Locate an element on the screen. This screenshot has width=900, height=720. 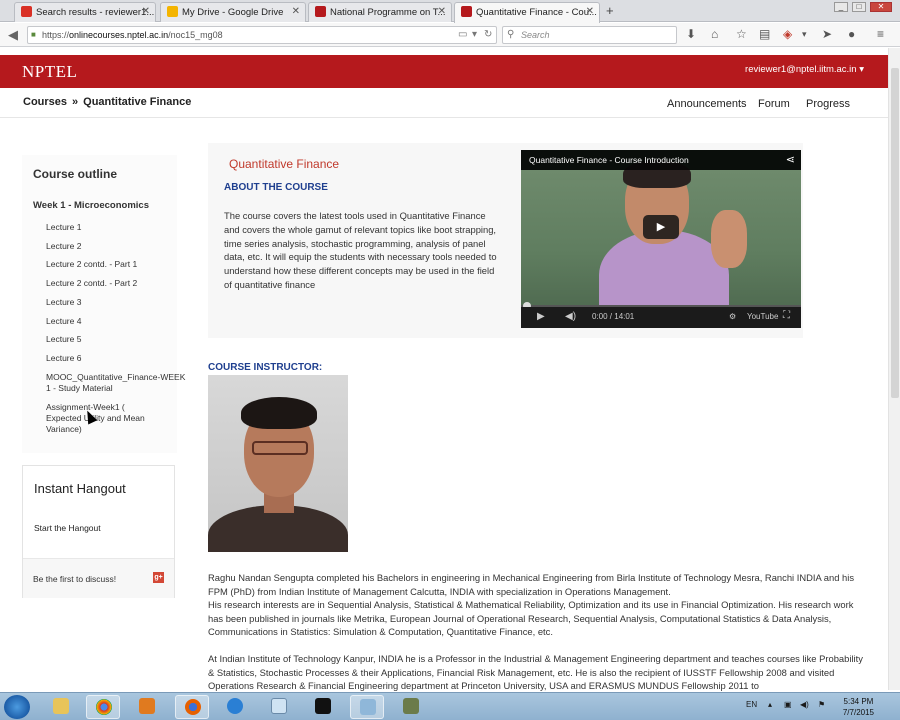
sidebar-item-lecture-2: Lecture 2 is located at coordinates (116, 246).